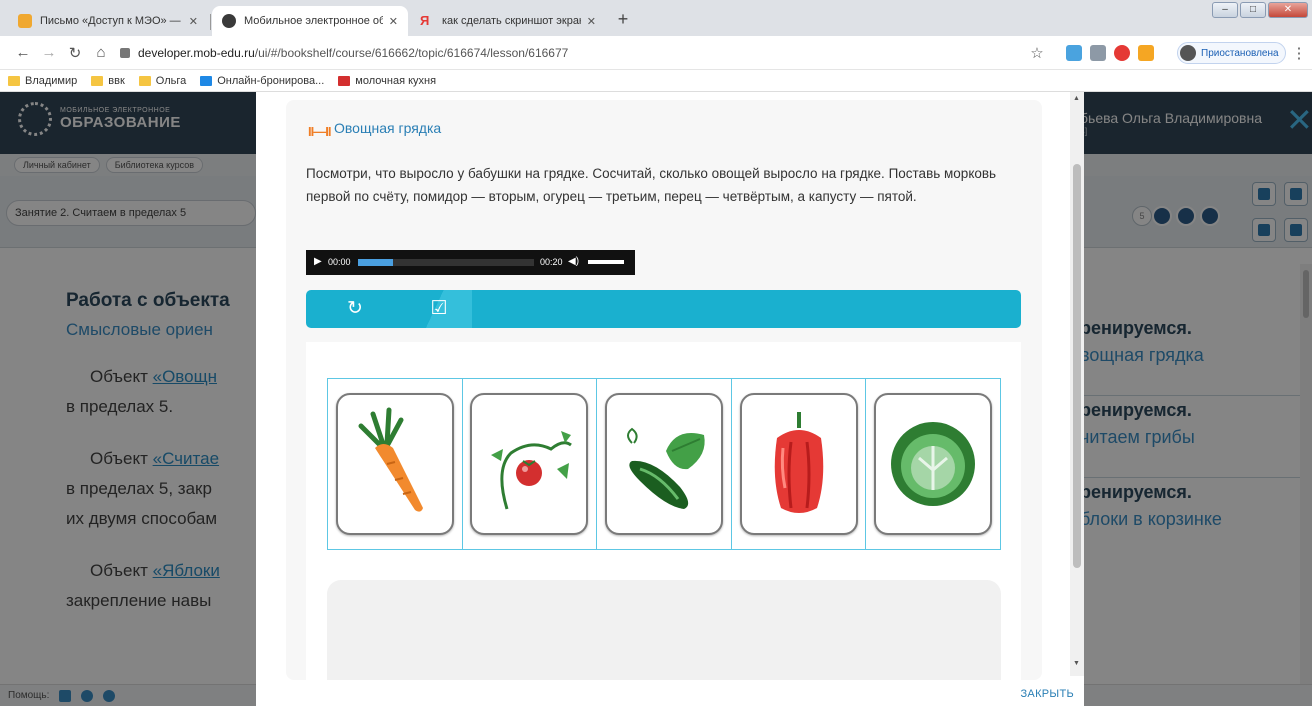 The width and height of the screenshot is (1312, 706). Describe the element at coordinates (1098, 53) in the screenshot. I see `extension-2-icon` at that location.